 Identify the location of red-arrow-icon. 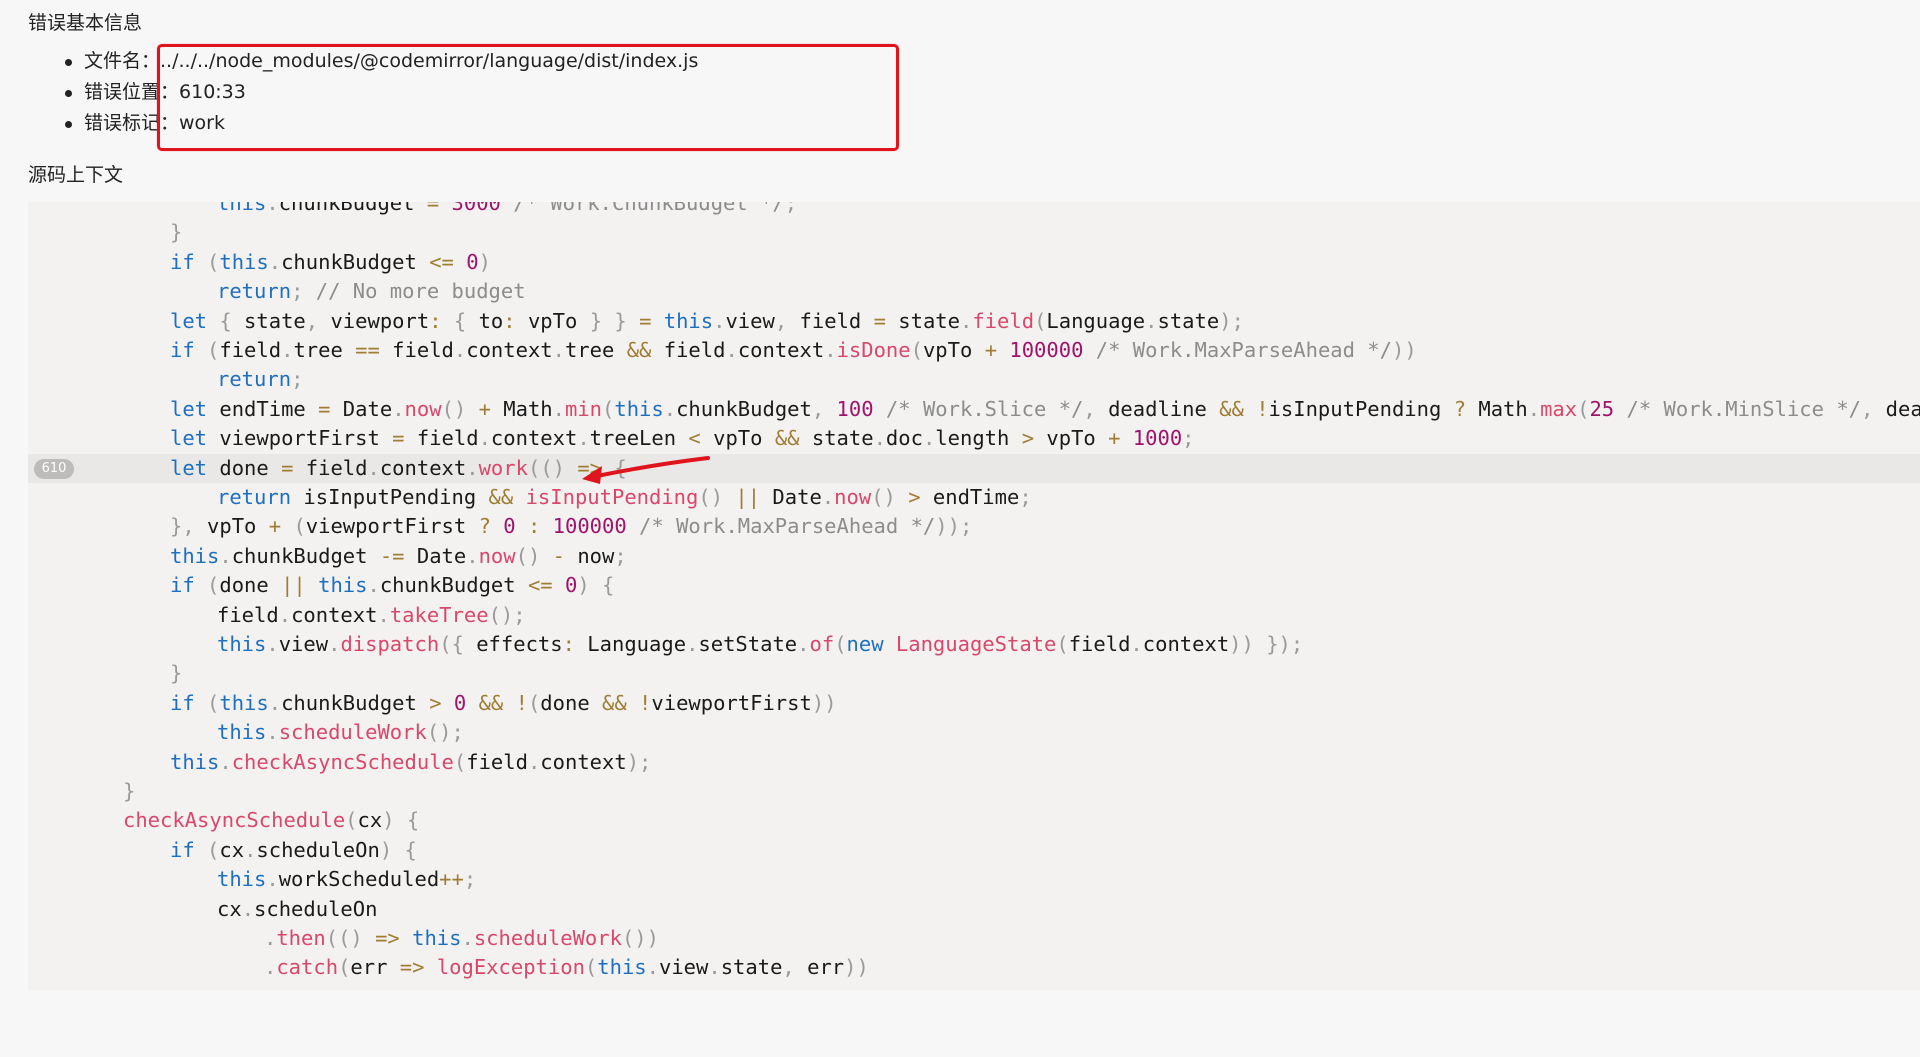
(646, 470).